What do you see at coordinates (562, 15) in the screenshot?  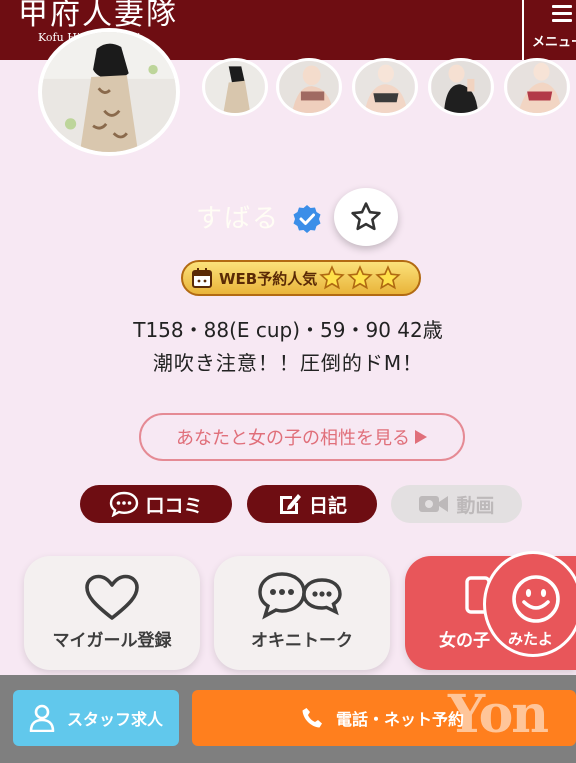 I see `hamburger-icon` at bounding box center [562, 15].